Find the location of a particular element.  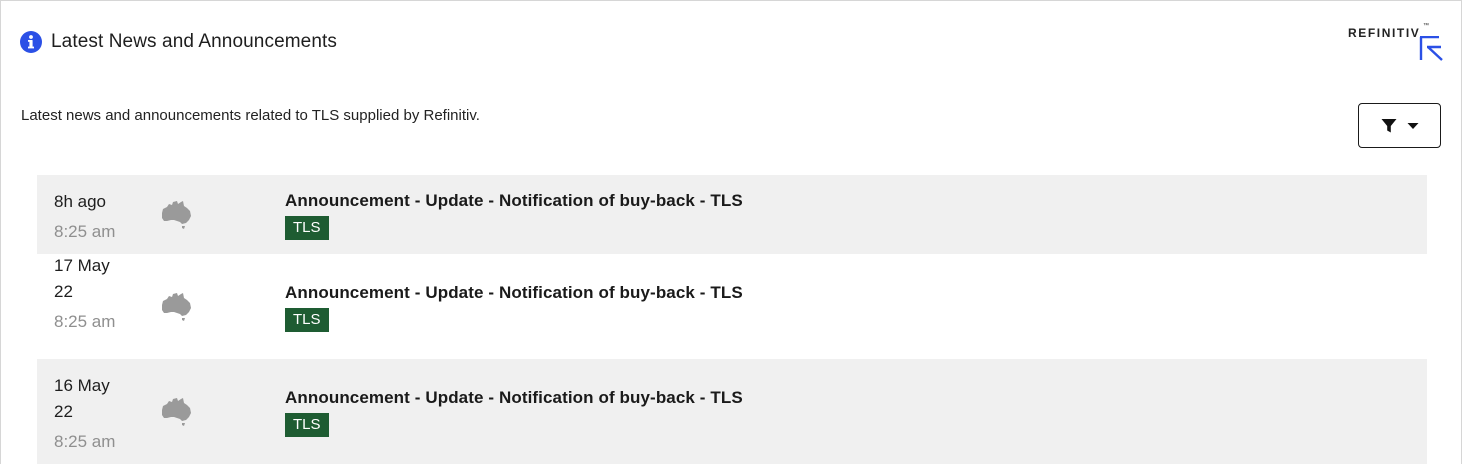

filter-icon is located at coordinates (1388, 125).